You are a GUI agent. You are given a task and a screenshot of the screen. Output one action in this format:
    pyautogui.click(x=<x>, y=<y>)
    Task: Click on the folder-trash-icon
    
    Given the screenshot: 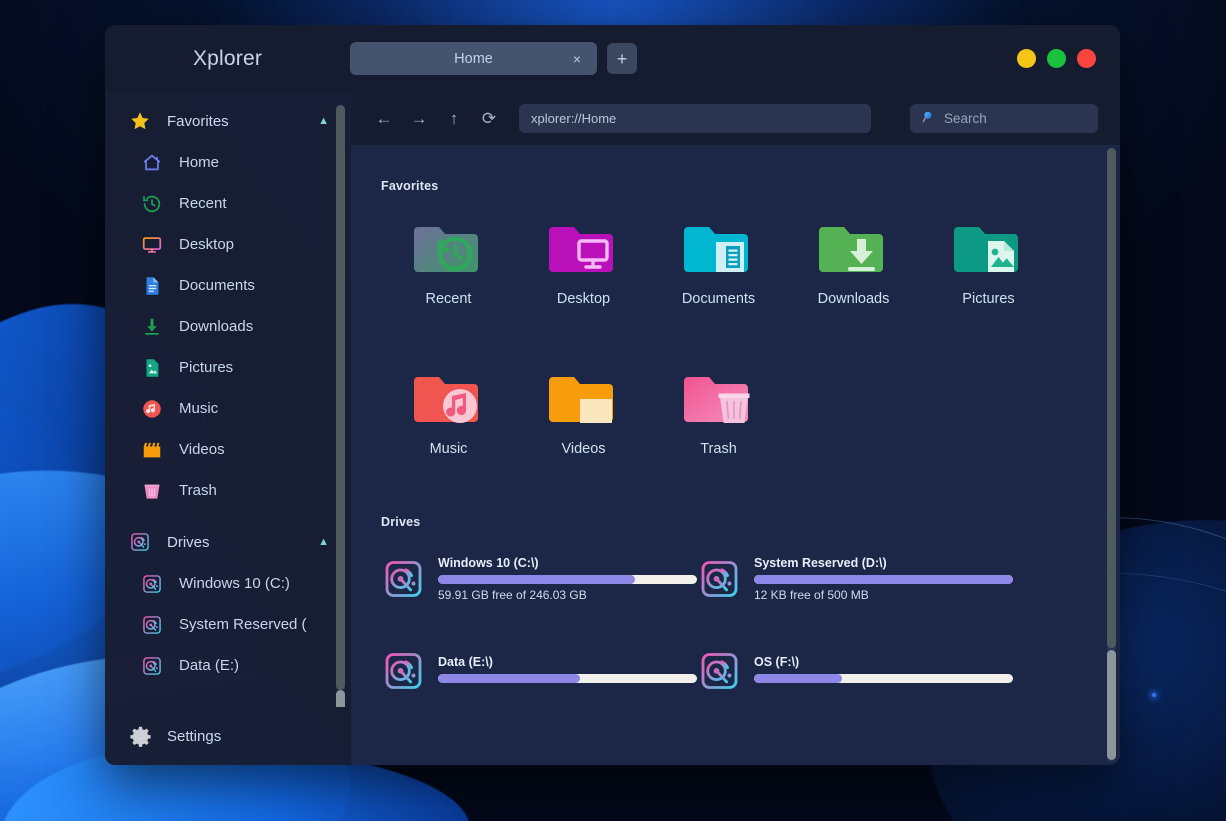 What is the action you would take?
    pyautogui.click(x=716, y=400)
    